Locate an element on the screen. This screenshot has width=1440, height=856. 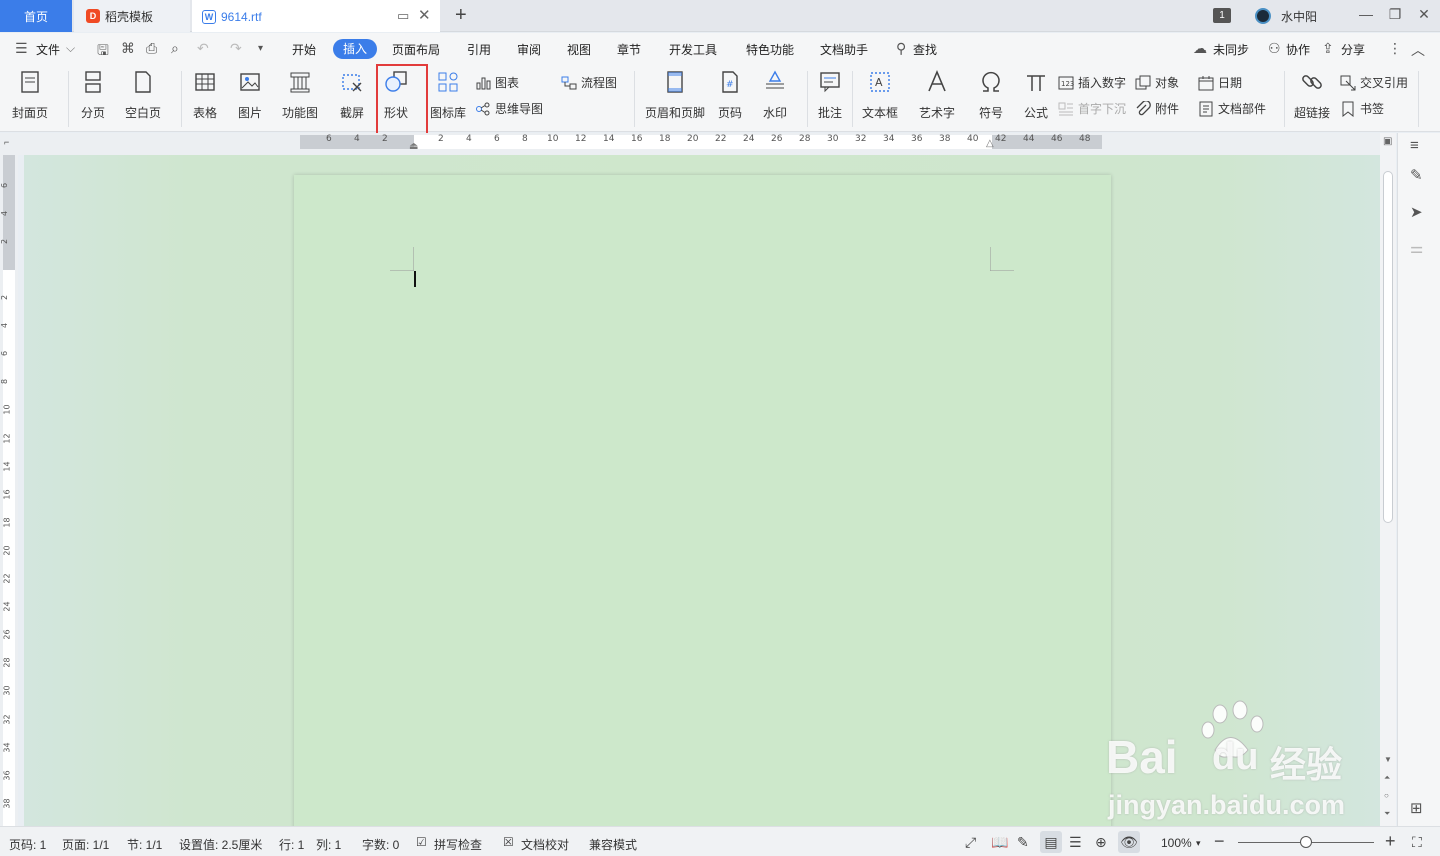
menu-doc-assistant: 文档助手 is located at coordinates (844, 49).